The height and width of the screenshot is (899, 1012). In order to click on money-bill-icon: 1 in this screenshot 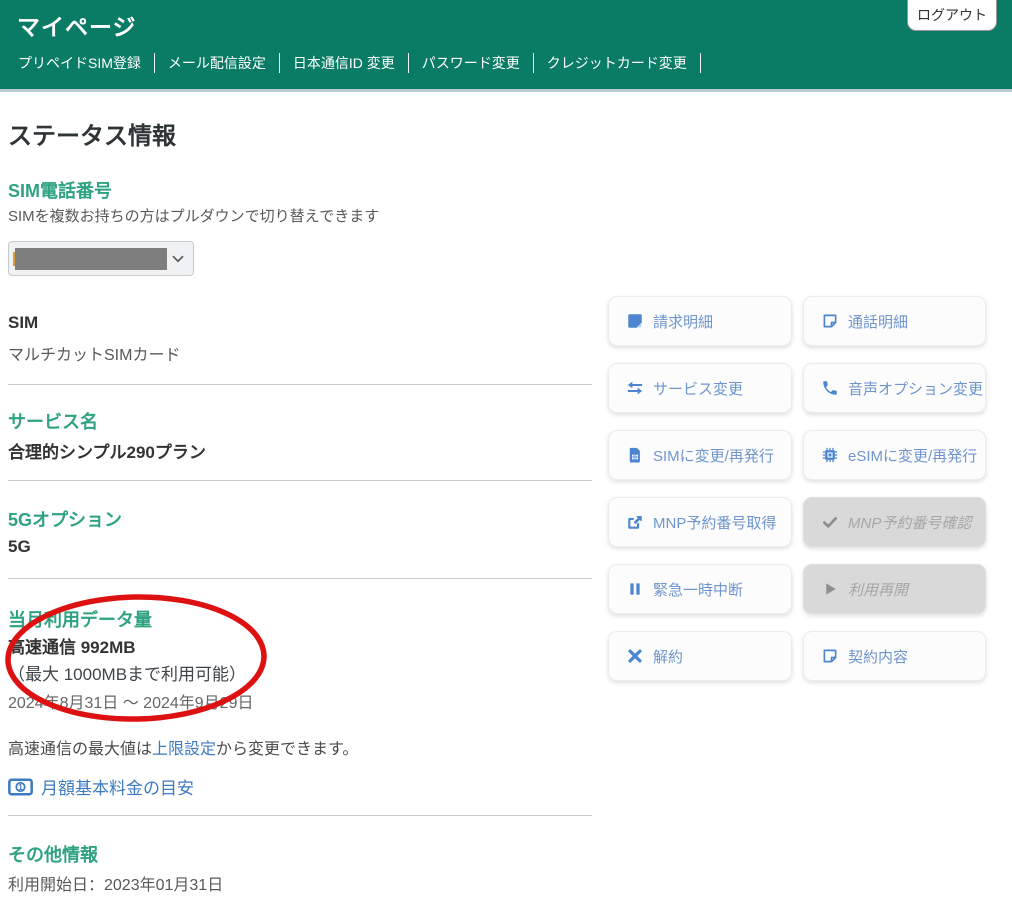, I will do `click(20, 786)`.